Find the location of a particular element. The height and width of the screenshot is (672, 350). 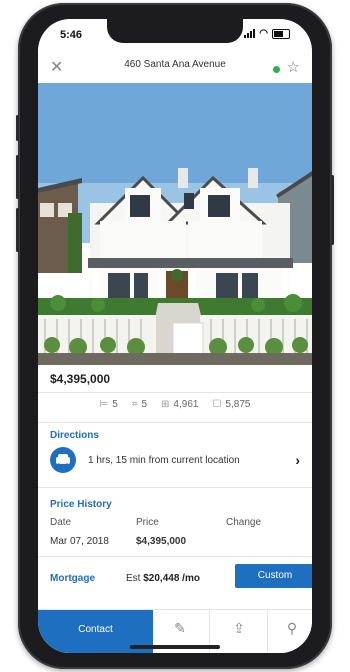

nav-bar: ✕ 460 Santa Ana Avenue ☆ is located at coordinates (175, 68).